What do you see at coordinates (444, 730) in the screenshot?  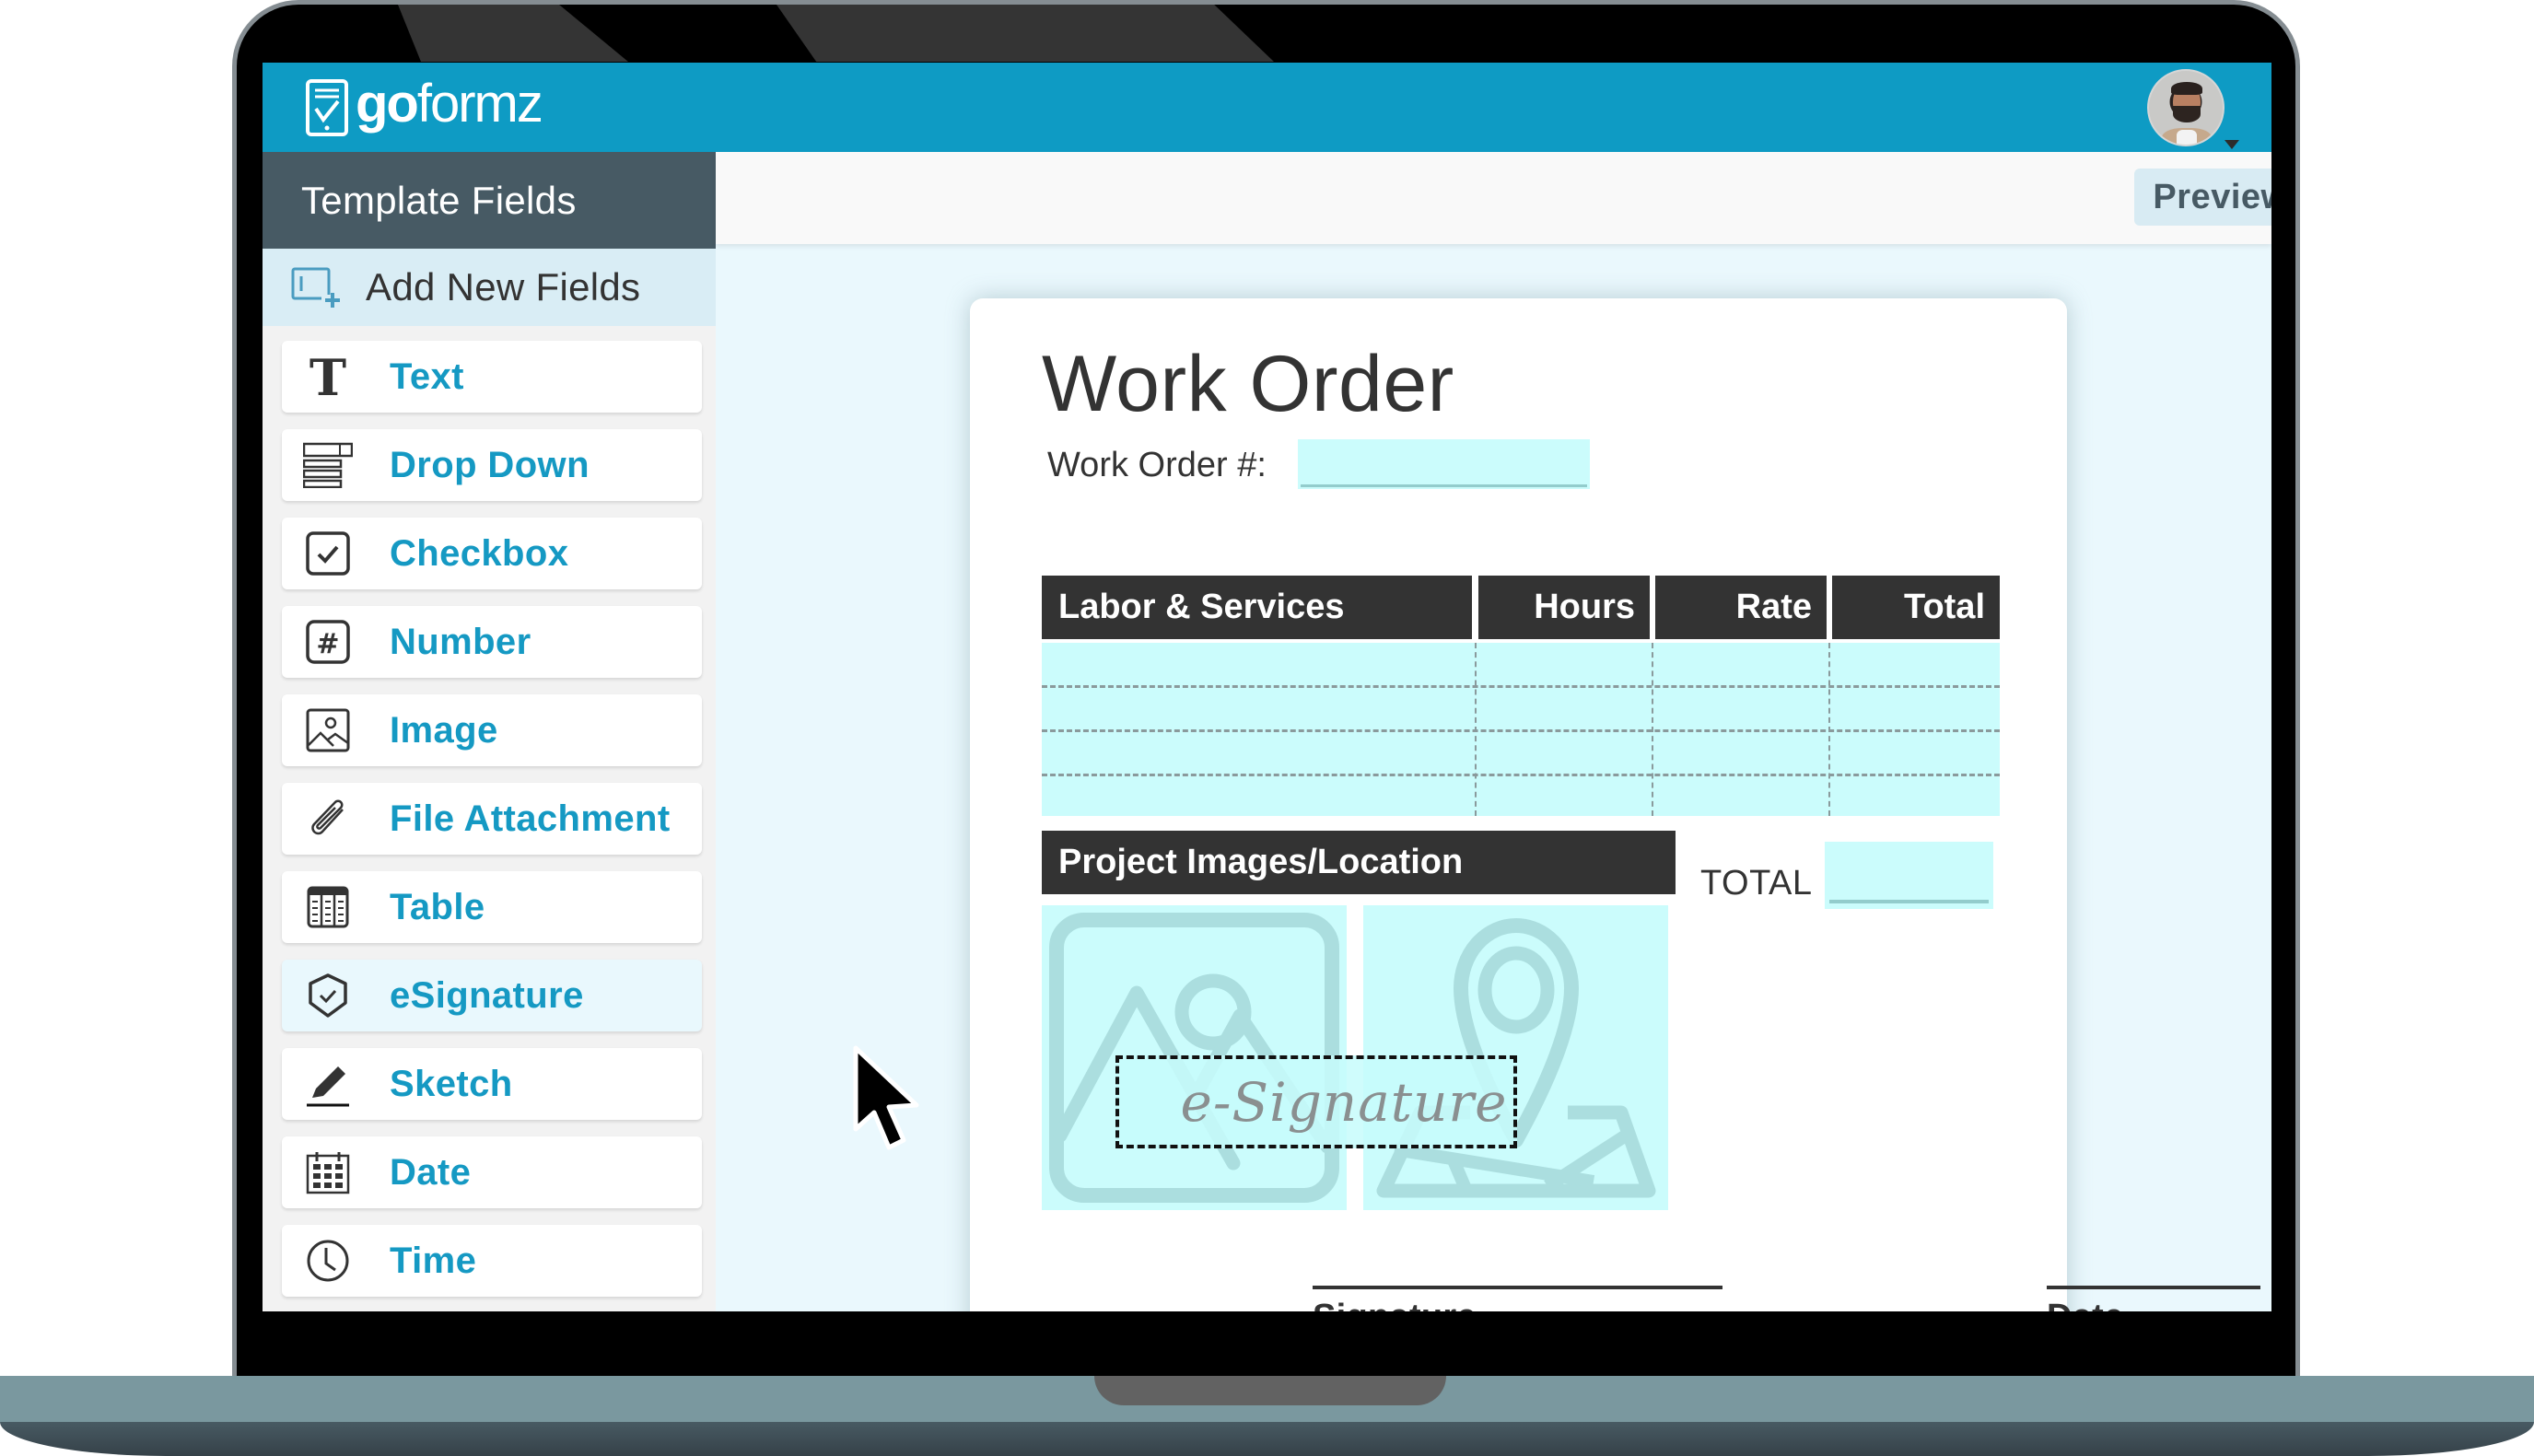 I see `field-item-label: Image` at bounding box center [444, 730].